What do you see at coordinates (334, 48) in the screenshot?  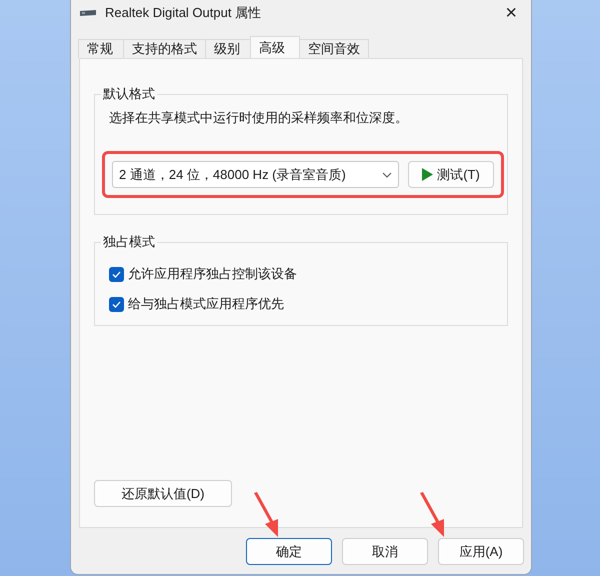 I see `tab: 空间音效` at bounding box center [334, 48].